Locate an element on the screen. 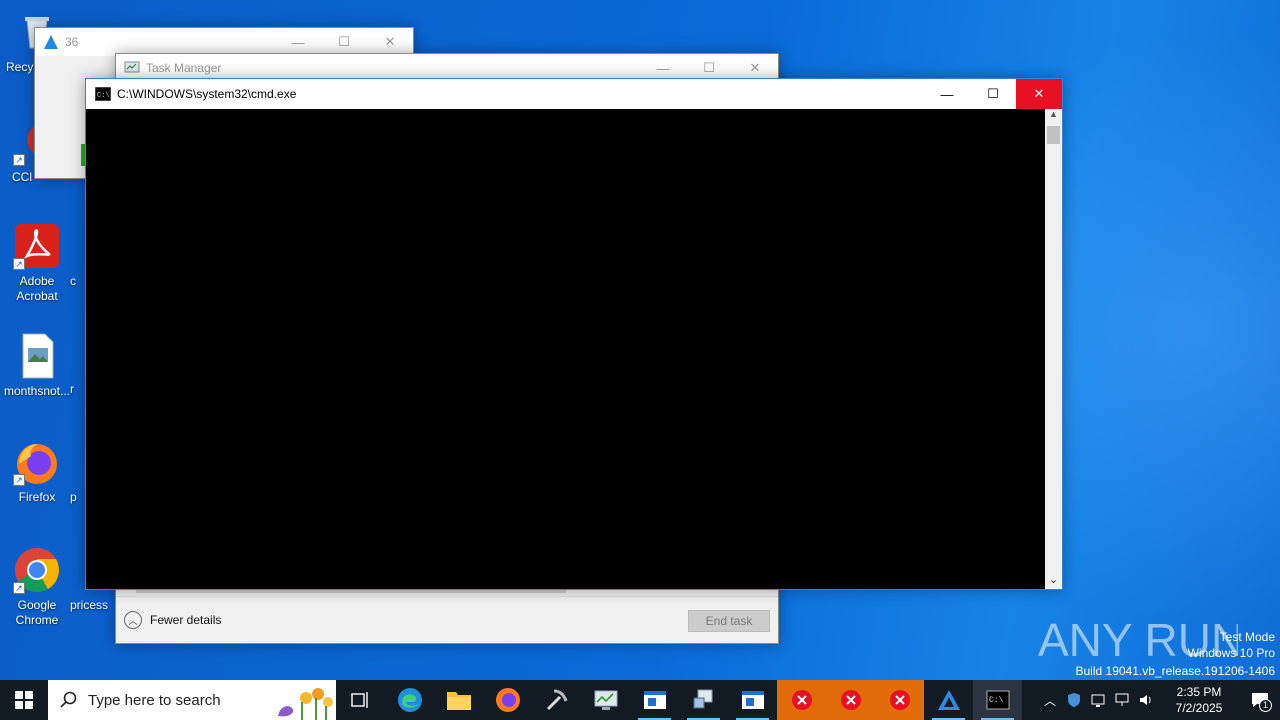 This screenshot has height=720, width=1280. taskbar-cmd: C:\ is located at coordinates (997, 700).